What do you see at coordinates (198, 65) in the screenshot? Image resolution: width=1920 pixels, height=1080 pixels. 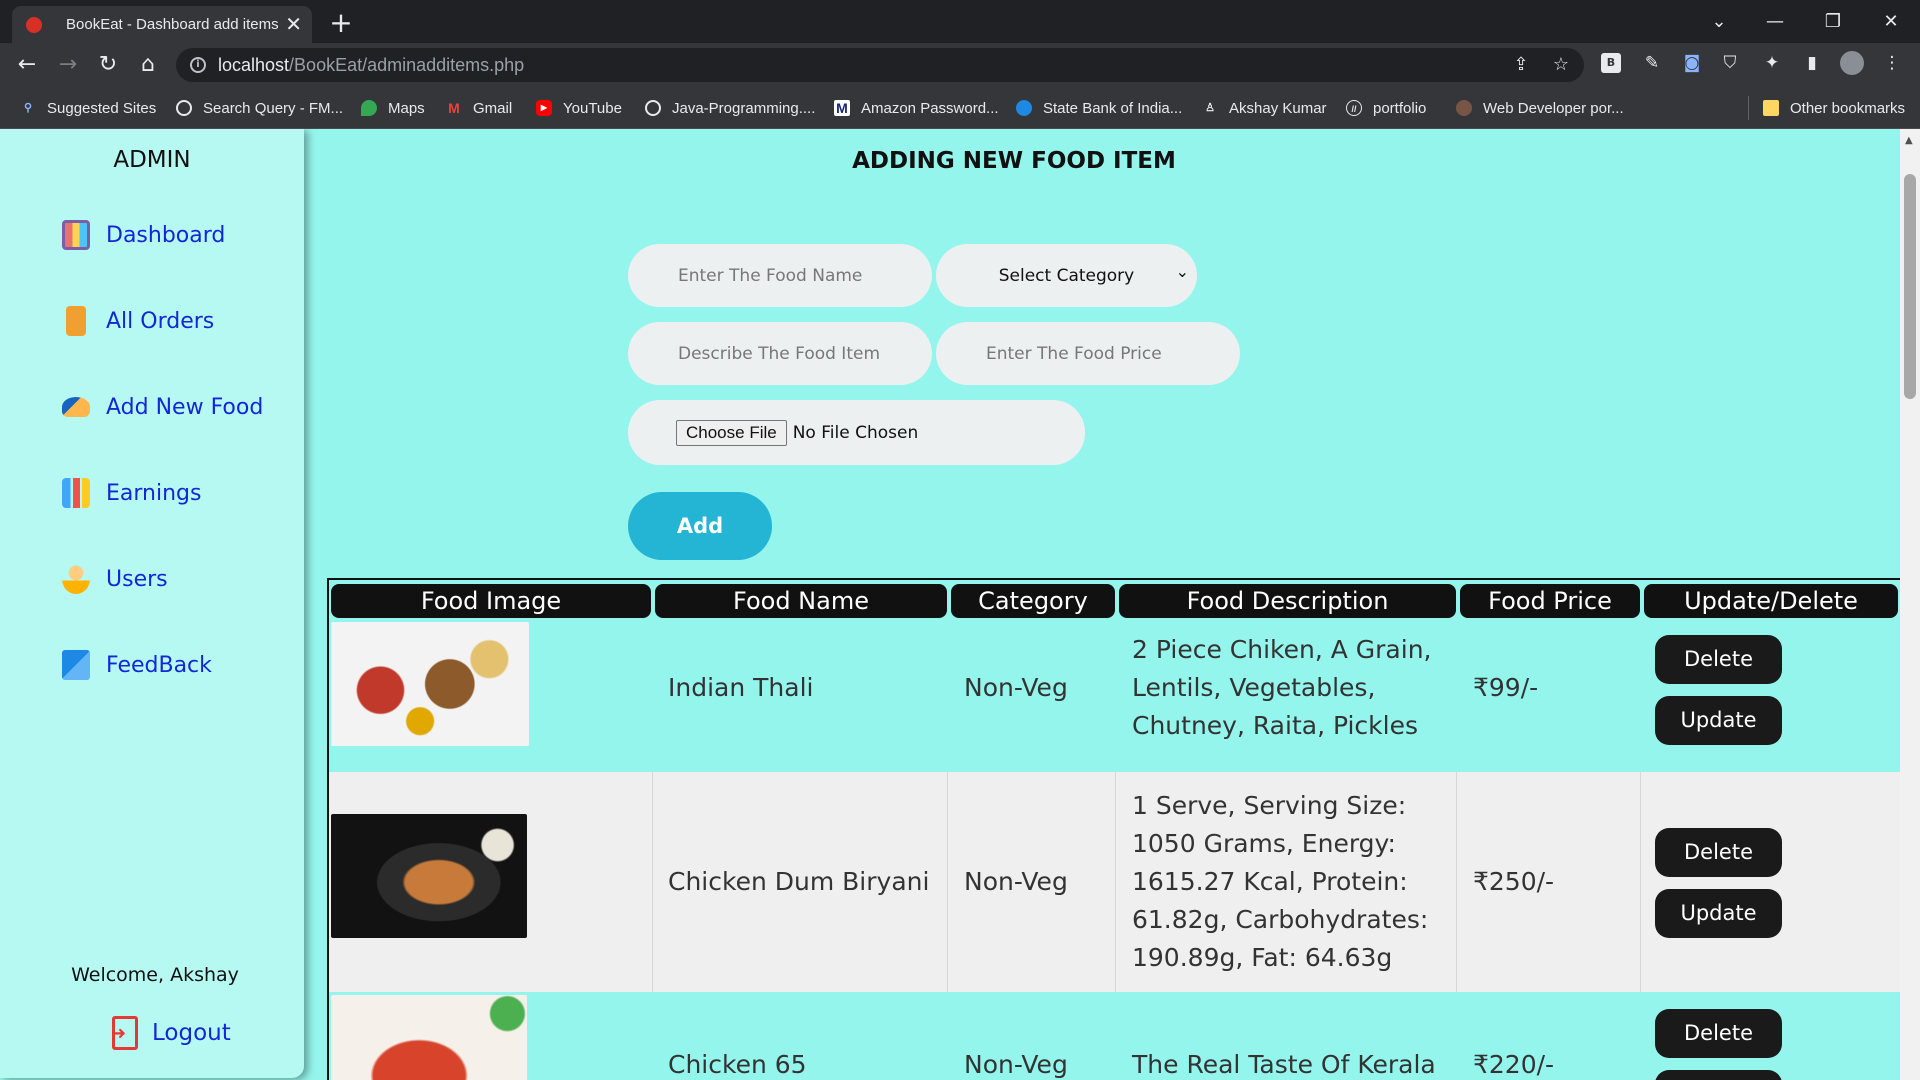 I see `site-info-icon: i` at bounding box center [198, 65].